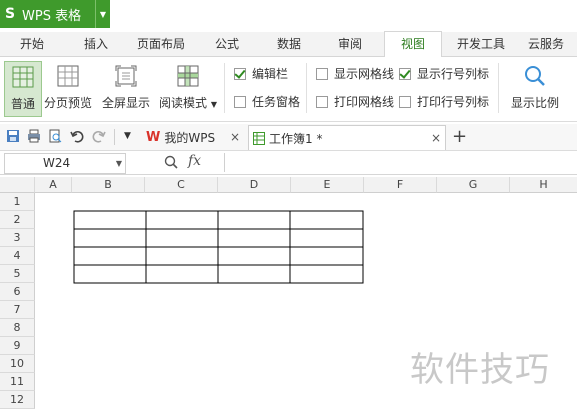 The image size is (577, 409). I want to click on title-bar: S WPS 表格 ▼, so click(288, 14).